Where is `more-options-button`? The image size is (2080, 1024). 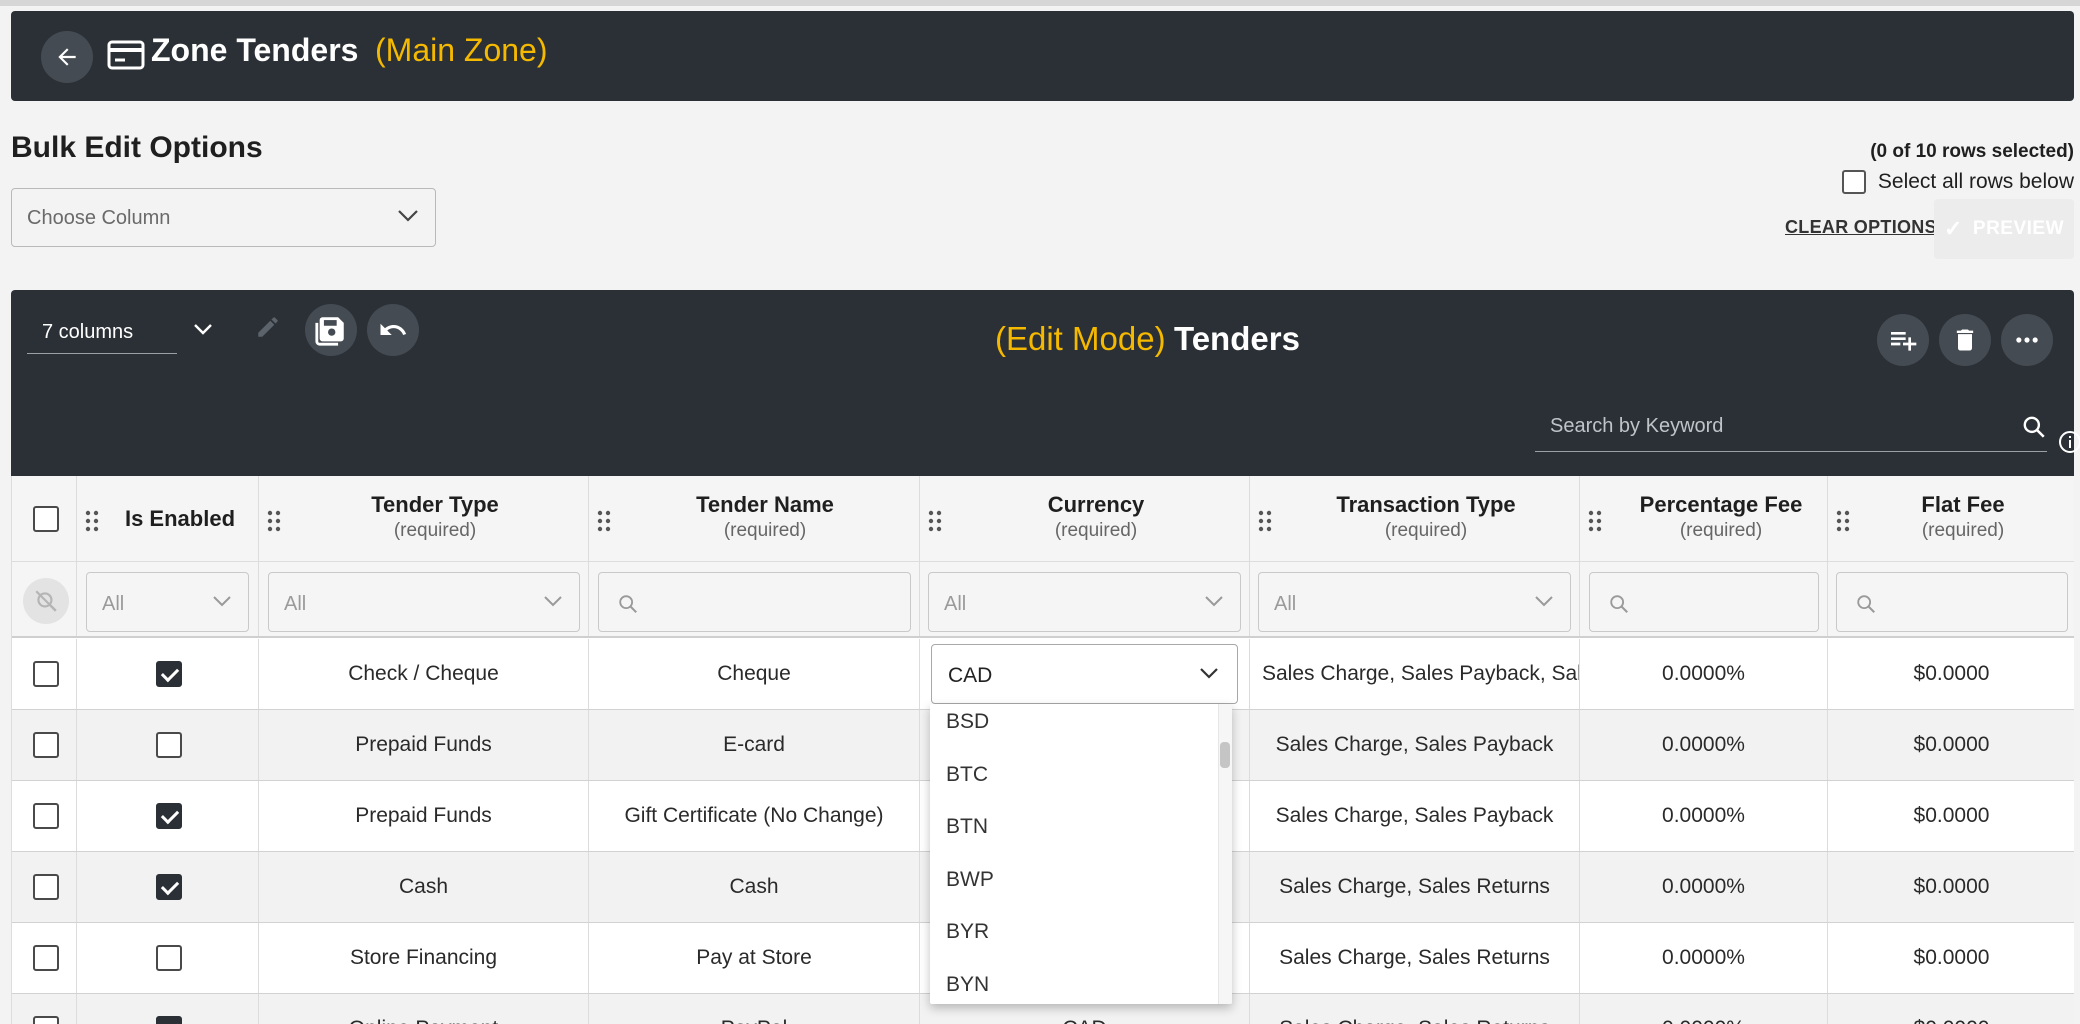 more-options-button is located at coordinates (2027, 340).